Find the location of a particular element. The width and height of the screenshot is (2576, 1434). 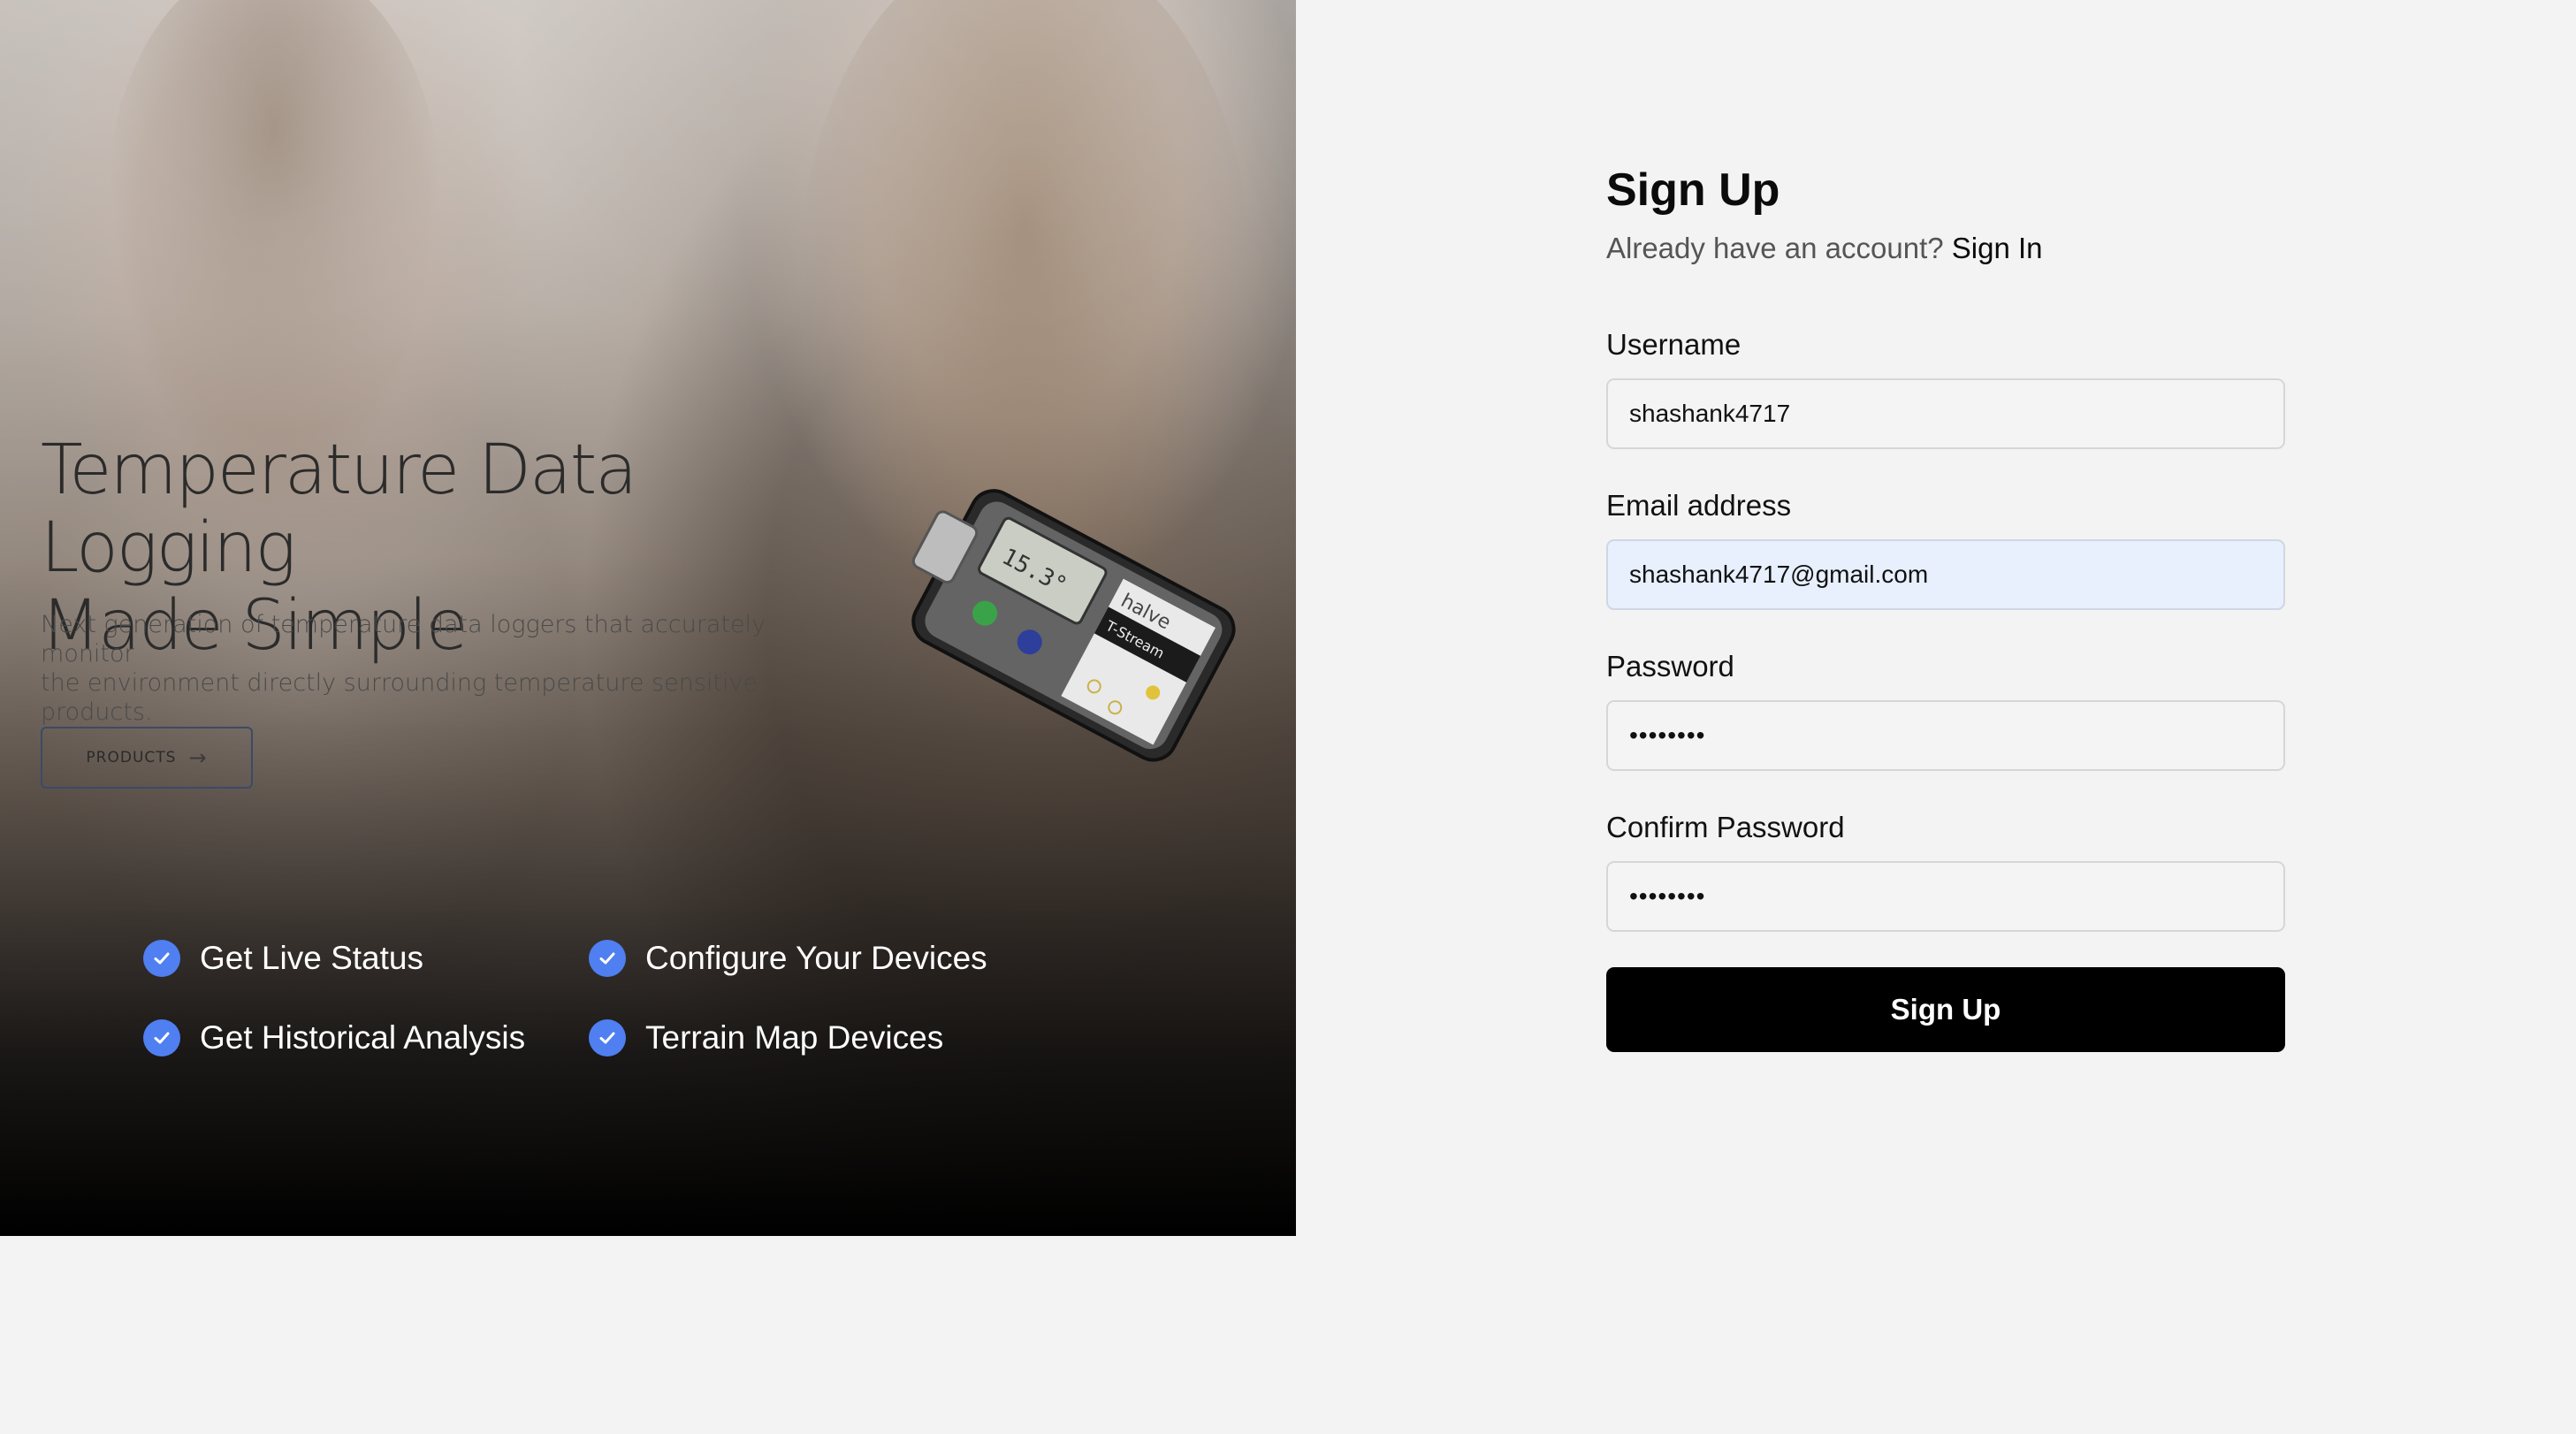

account-prompt-text: Already have an account? is located at coordinates (1775, 248).